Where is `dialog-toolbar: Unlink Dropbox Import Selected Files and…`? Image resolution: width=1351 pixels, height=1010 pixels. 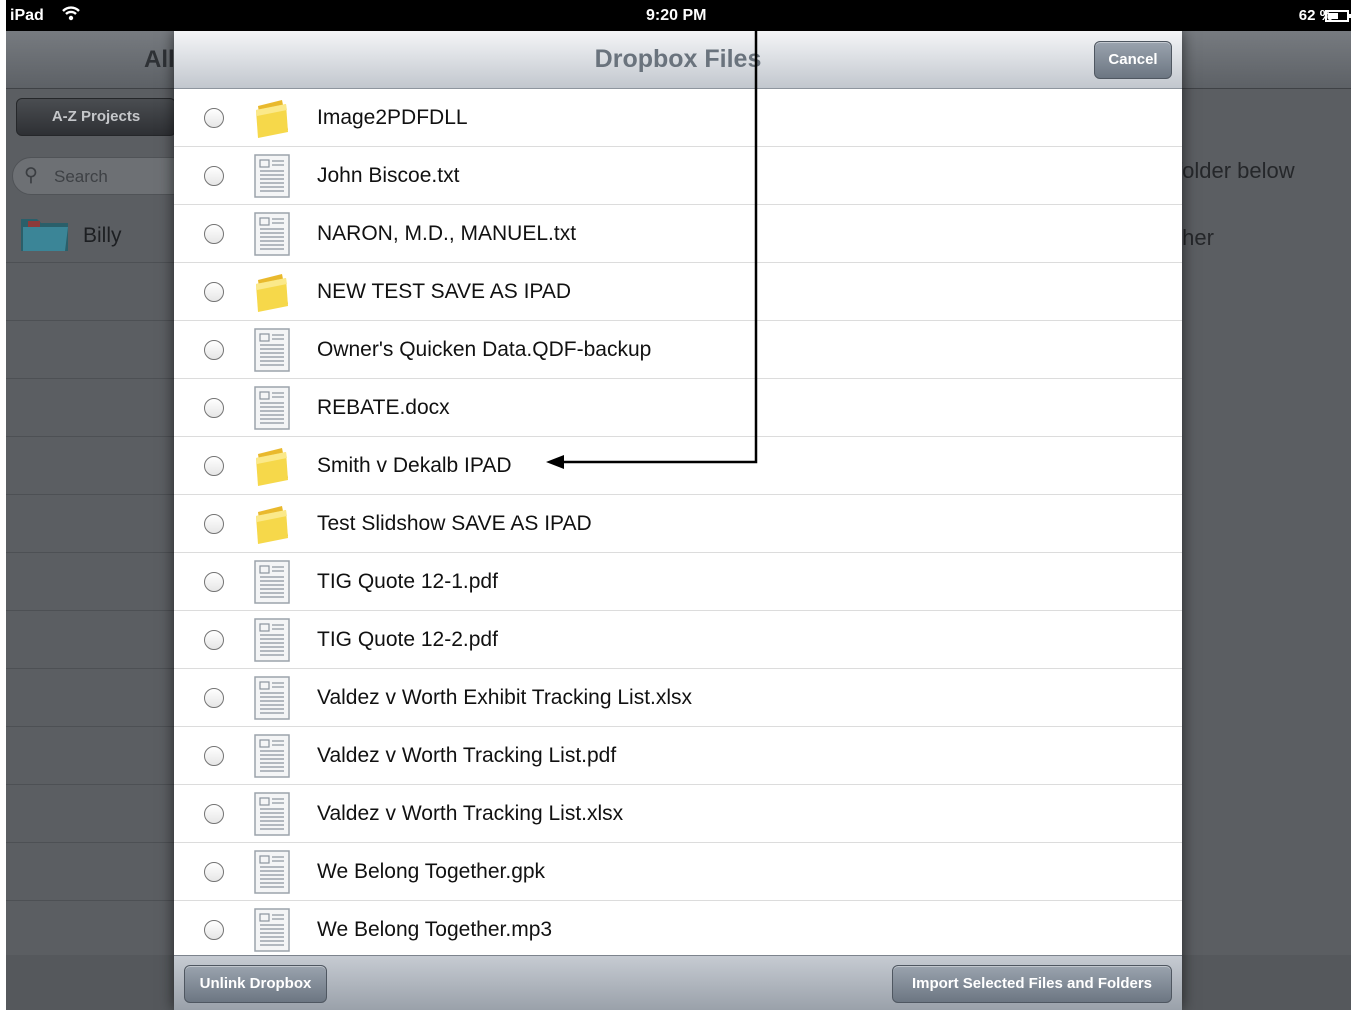 dialog-toolbar: Unlink Dropbox Import Selected Files and… is located at coordinates (678, 982).